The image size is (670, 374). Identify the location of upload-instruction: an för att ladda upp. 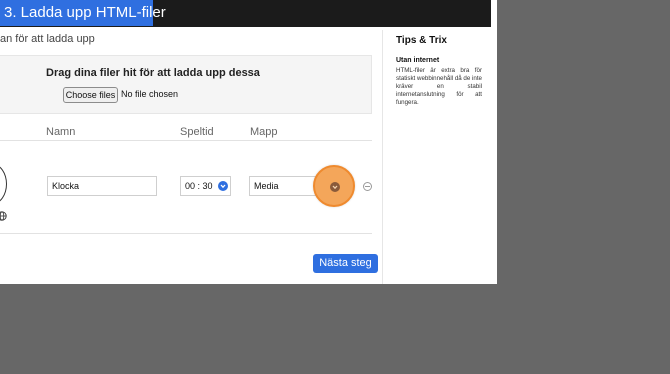
(47, 39).